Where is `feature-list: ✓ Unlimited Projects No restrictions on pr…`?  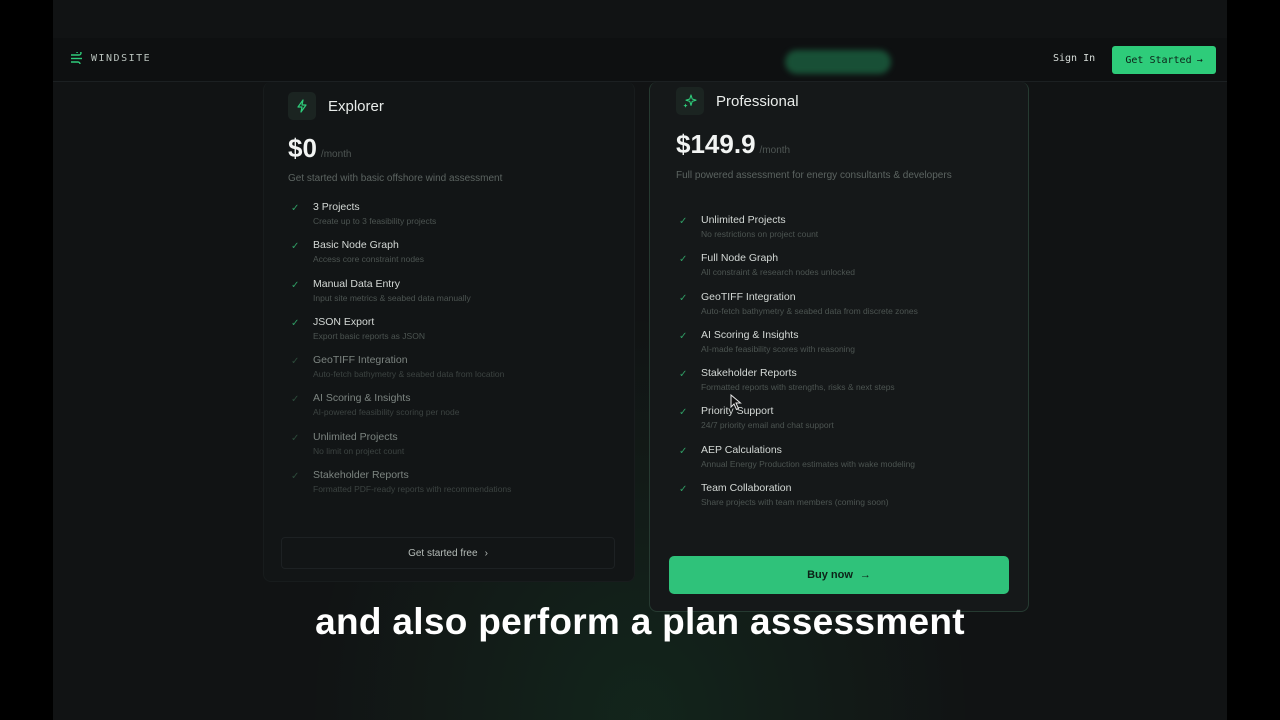
feature-list: ✓ Unlimited Projects No restrictions on pr… is located at coordinates (846, 367).